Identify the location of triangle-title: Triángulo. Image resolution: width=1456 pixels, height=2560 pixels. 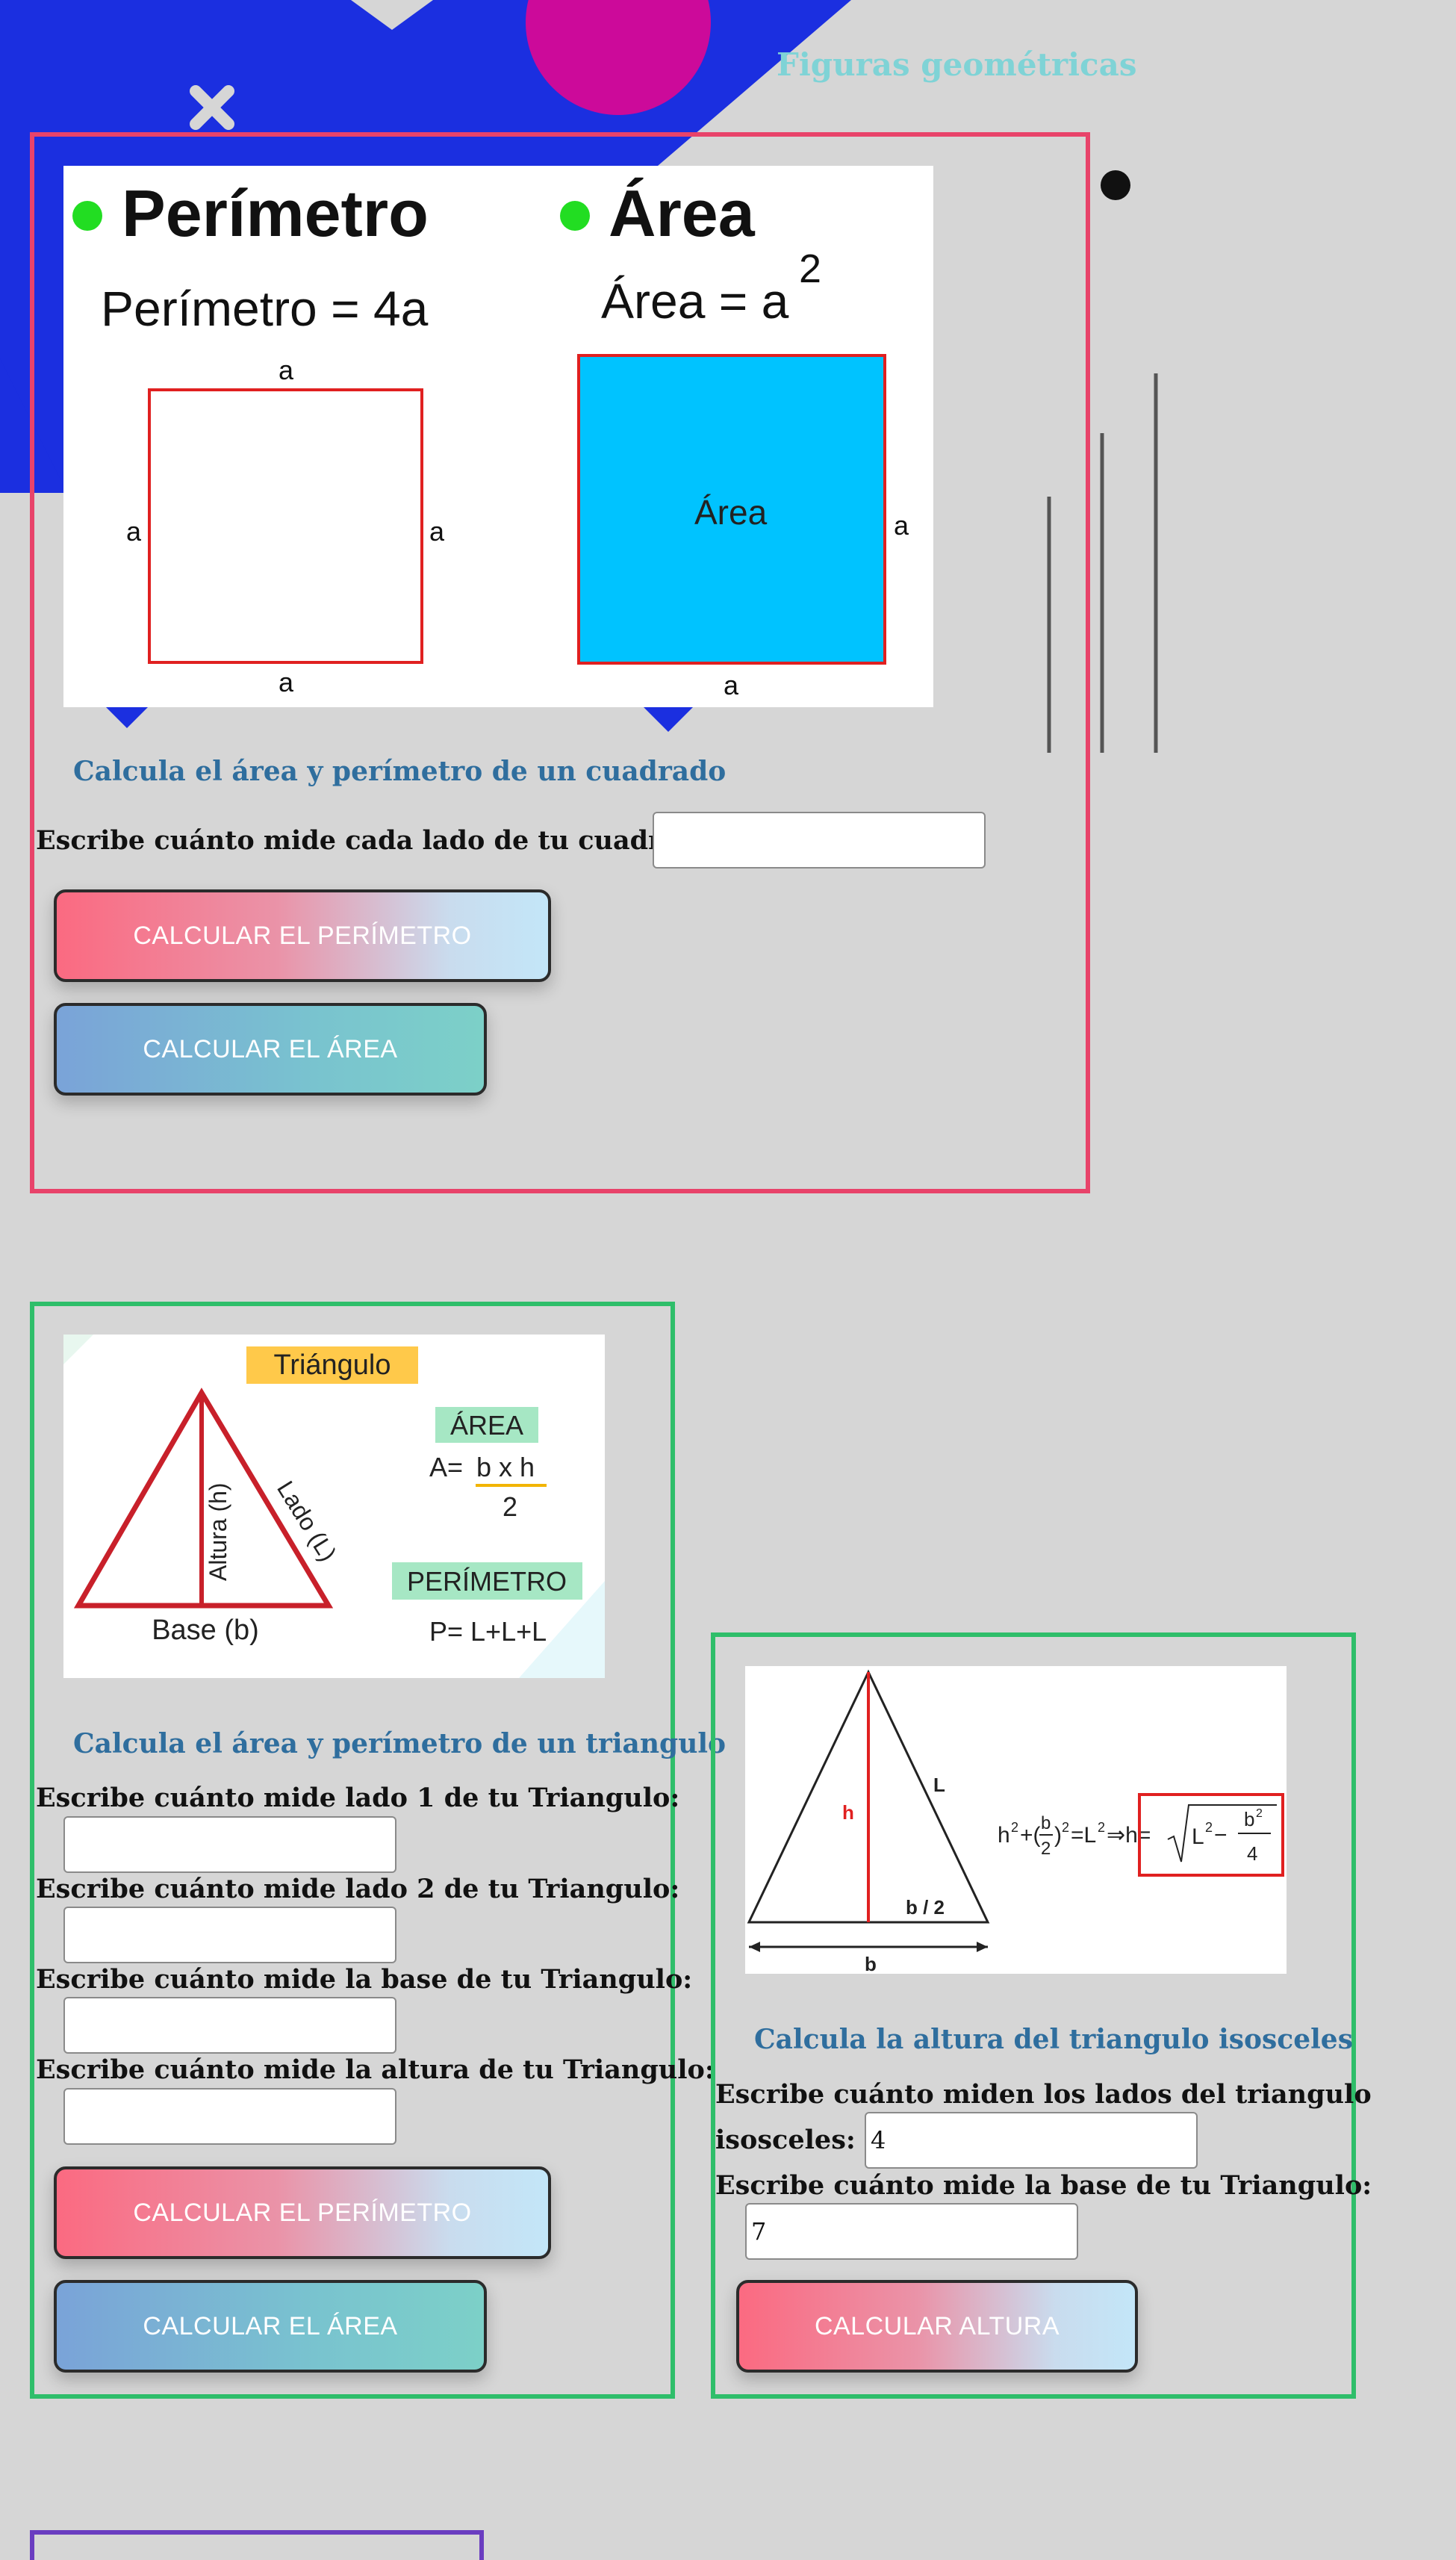
(332, 1365).